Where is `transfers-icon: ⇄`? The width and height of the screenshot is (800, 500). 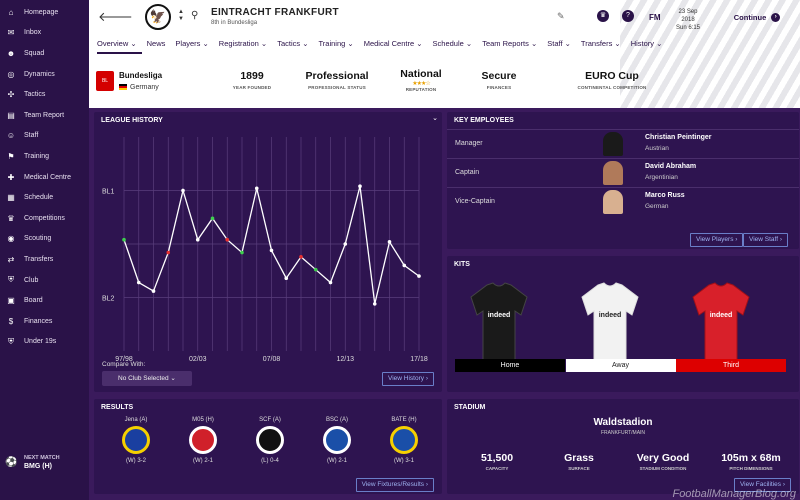 transfers-icon: ⇄ is located at coordinates (11, 259).